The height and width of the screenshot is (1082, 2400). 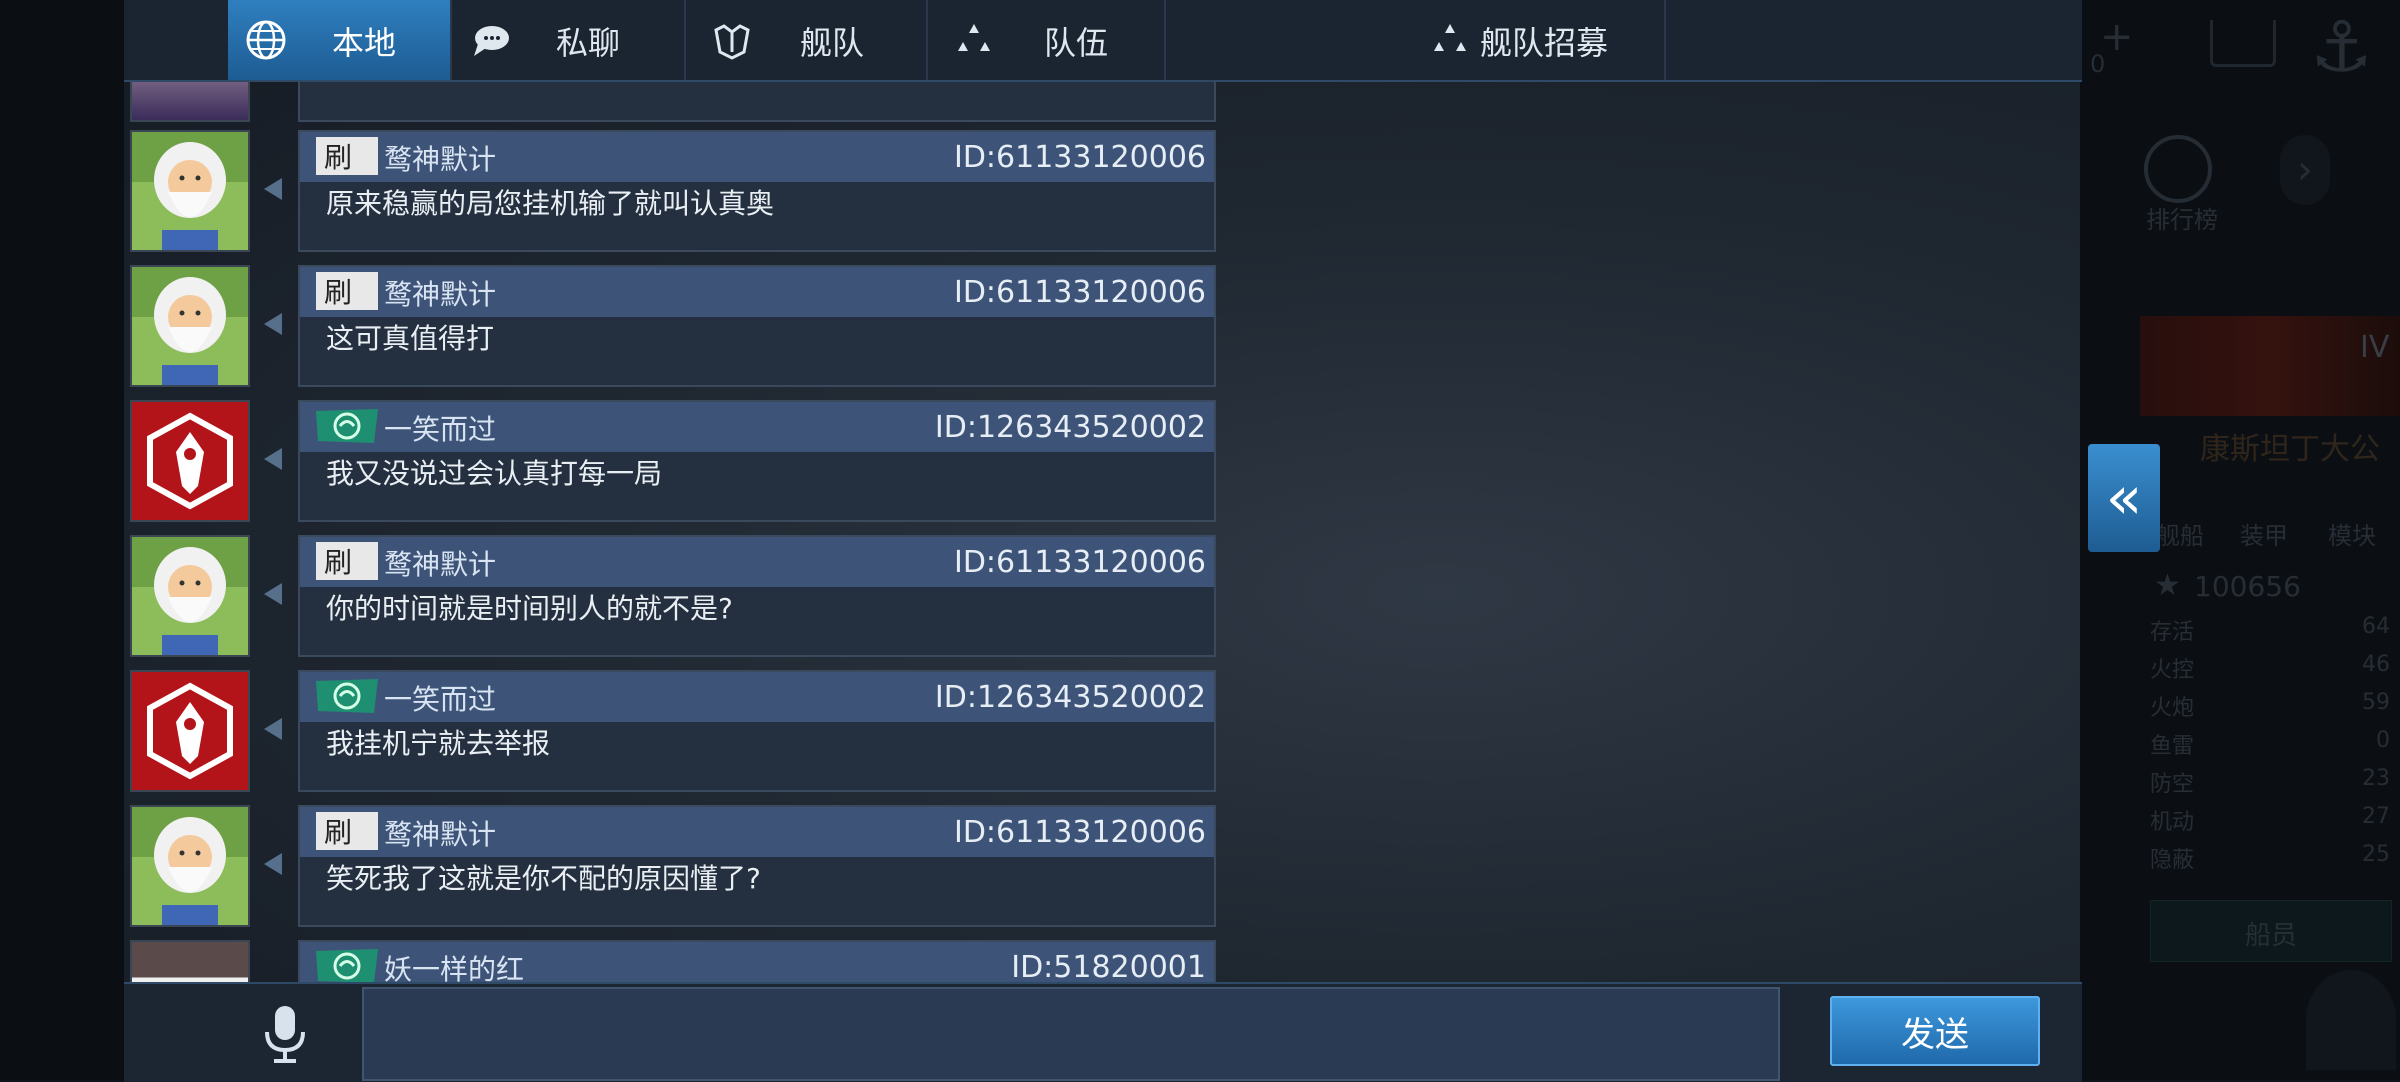 I want to click on message-text: 你的时间就是时间别人的就不是?, so click(x=529, y=608).